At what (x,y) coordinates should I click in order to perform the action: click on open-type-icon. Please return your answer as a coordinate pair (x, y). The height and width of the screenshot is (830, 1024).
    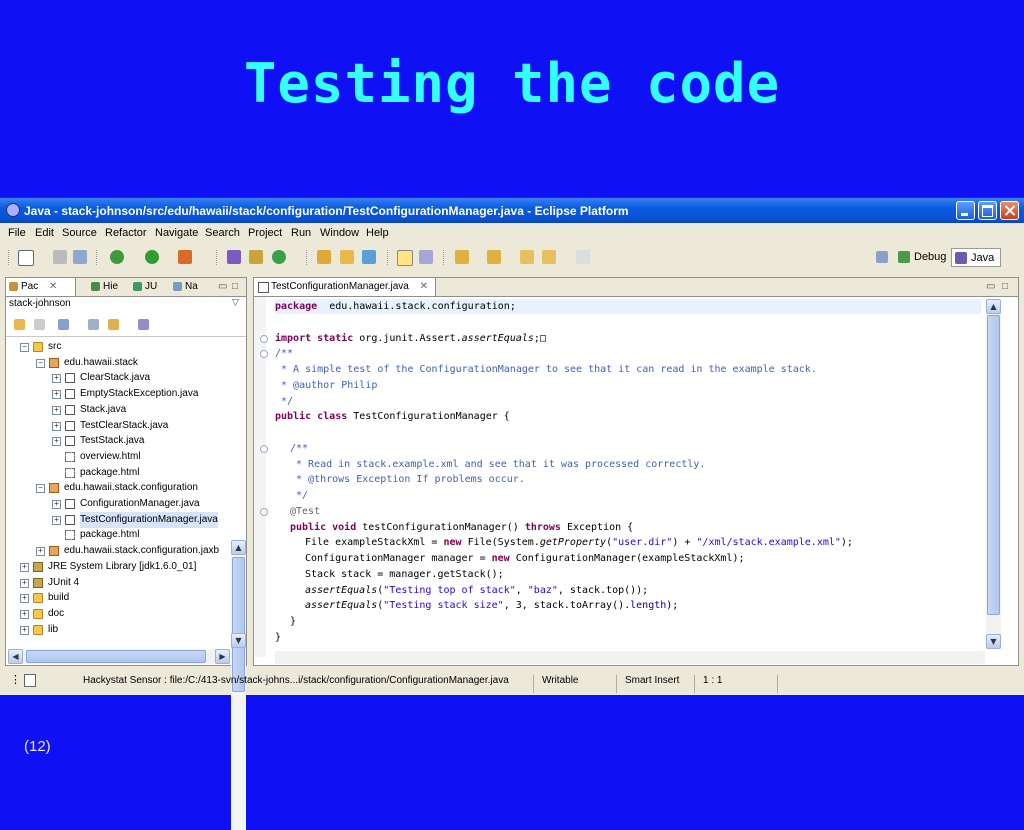
    Looking at the image, I should click on (324, 257).